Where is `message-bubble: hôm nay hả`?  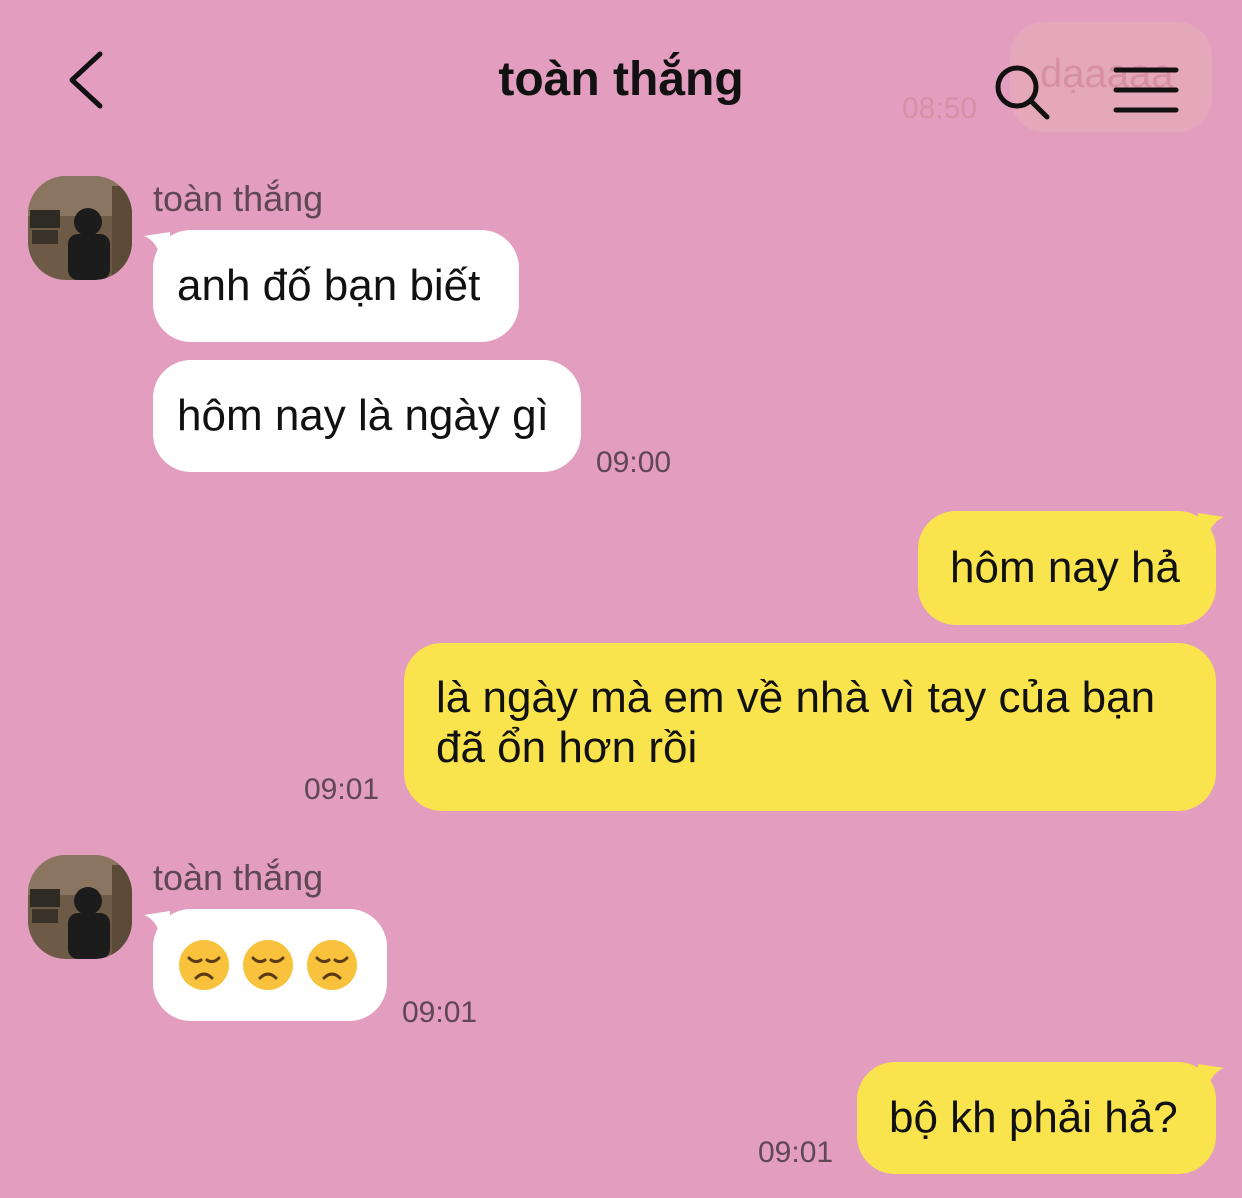 message-bubble: hôm nay hả is located at coordinates (1067, 568).